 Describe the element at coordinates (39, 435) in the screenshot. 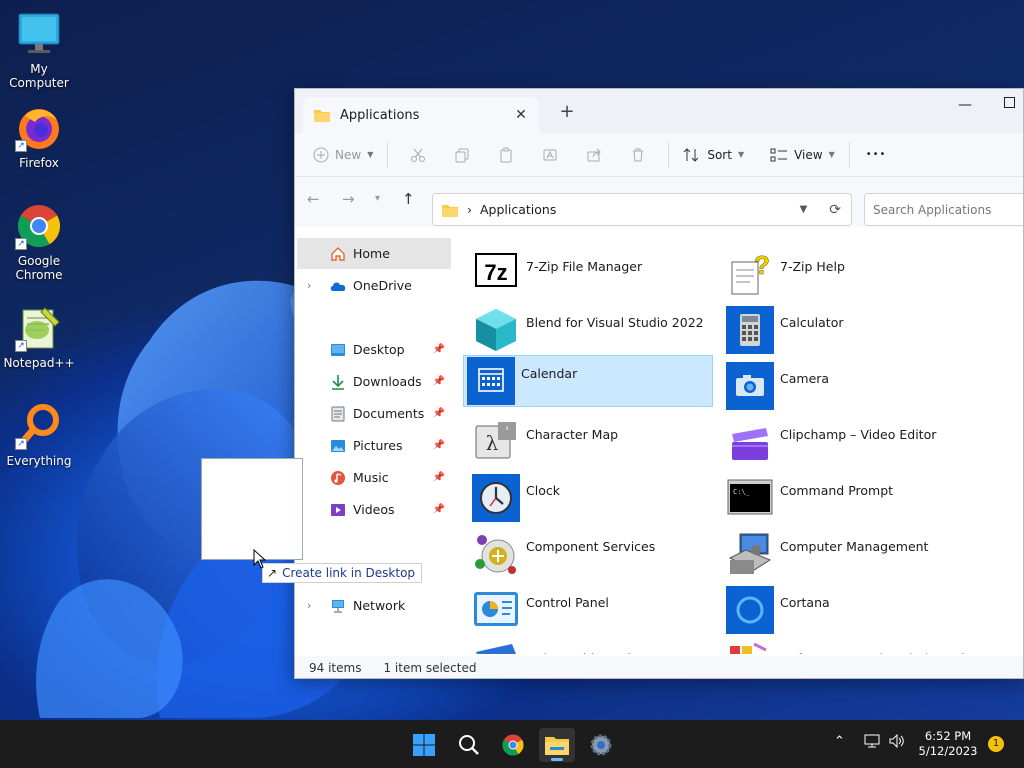

I see `desktop-icon-everything: ↗ Everything` at that location.